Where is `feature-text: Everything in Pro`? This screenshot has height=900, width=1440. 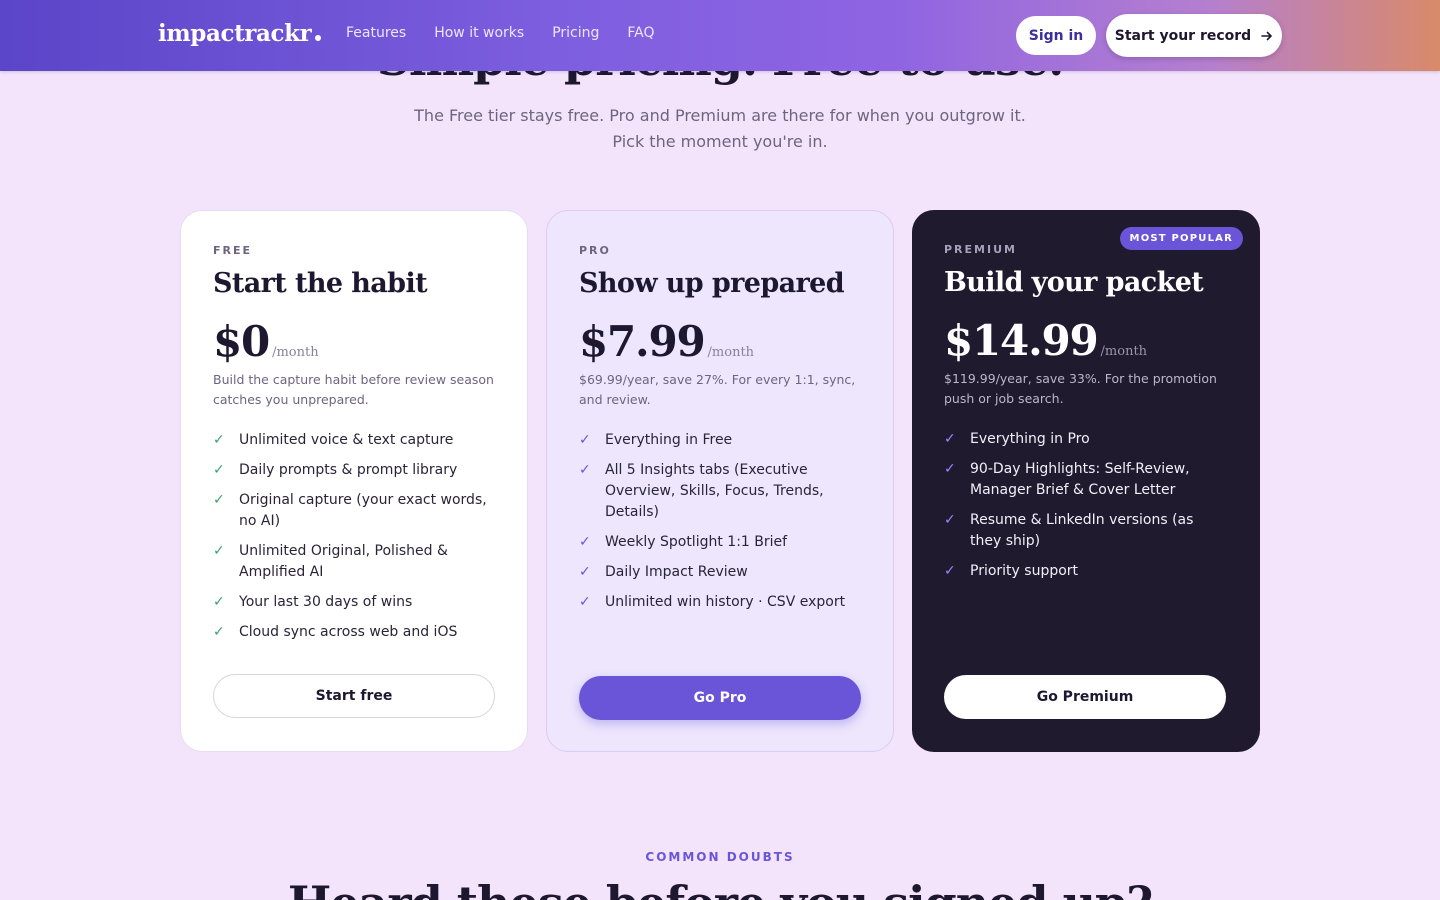 feature-text: Everything in Pro is located at coordinates (1030, 439).